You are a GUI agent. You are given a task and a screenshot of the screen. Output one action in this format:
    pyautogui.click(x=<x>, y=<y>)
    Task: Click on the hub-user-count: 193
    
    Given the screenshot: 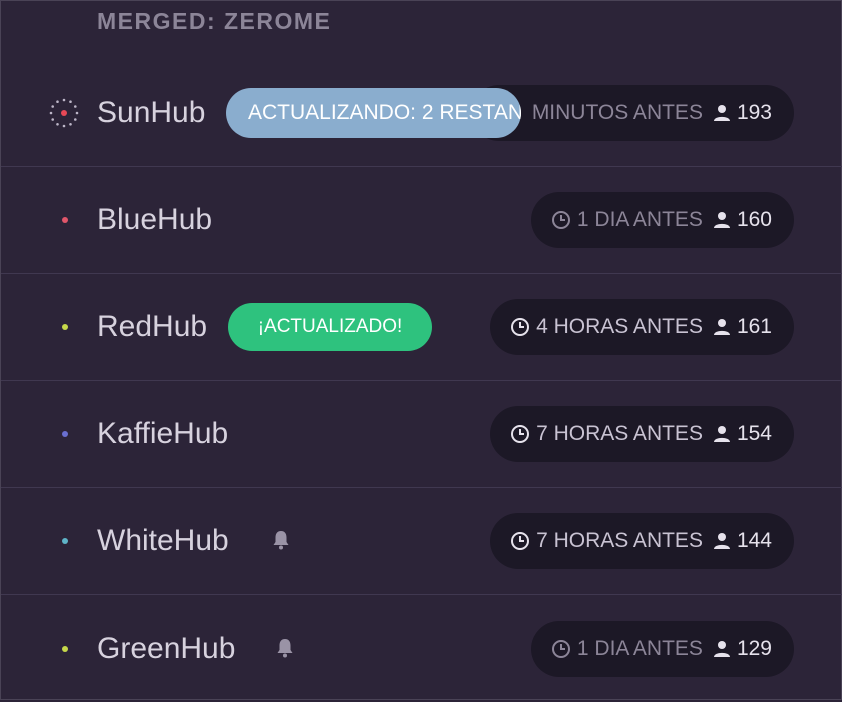 What is the action you would take?
    pyautogui.click(x=754, y=112)
    